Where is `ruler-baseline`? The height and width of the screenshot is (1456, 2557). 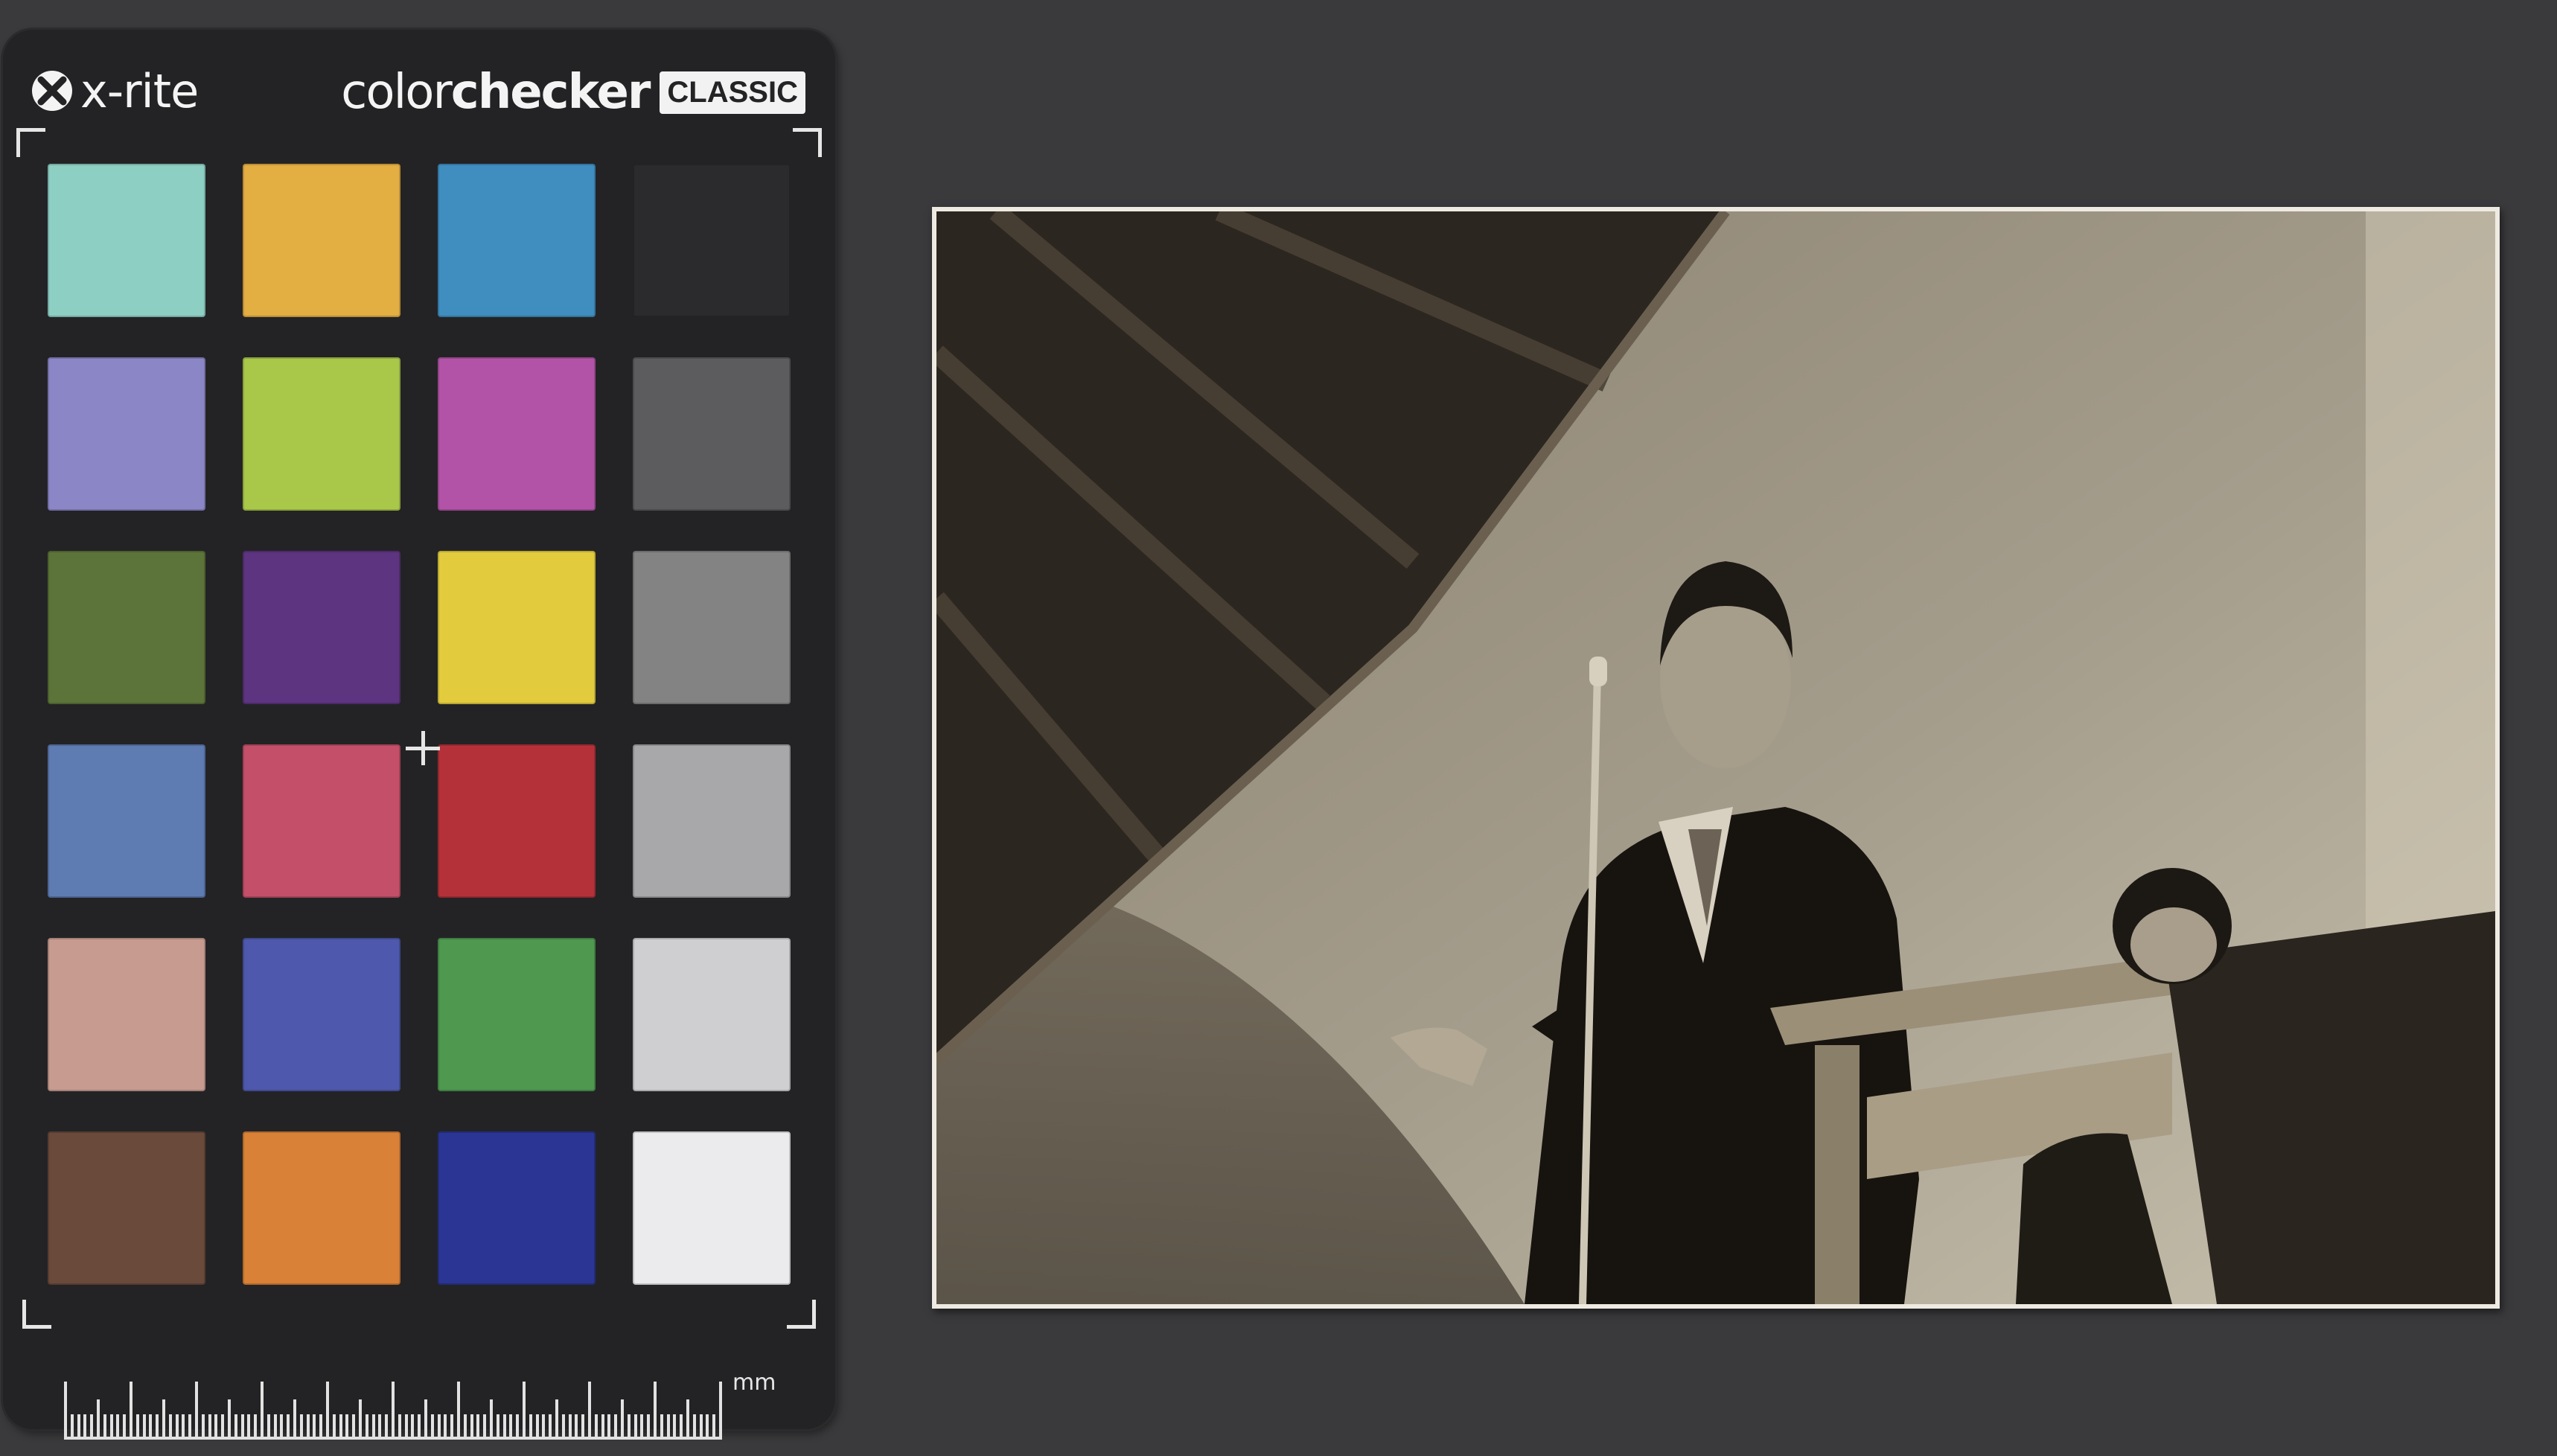 ruler-baseline is located at coordinates (393, 1438).